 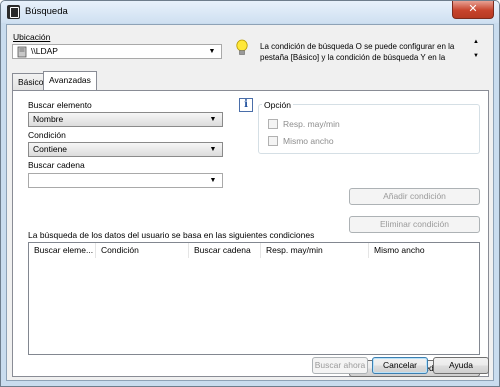 I want to click on search-element-value: Nombre, so click(x=48, y=119).